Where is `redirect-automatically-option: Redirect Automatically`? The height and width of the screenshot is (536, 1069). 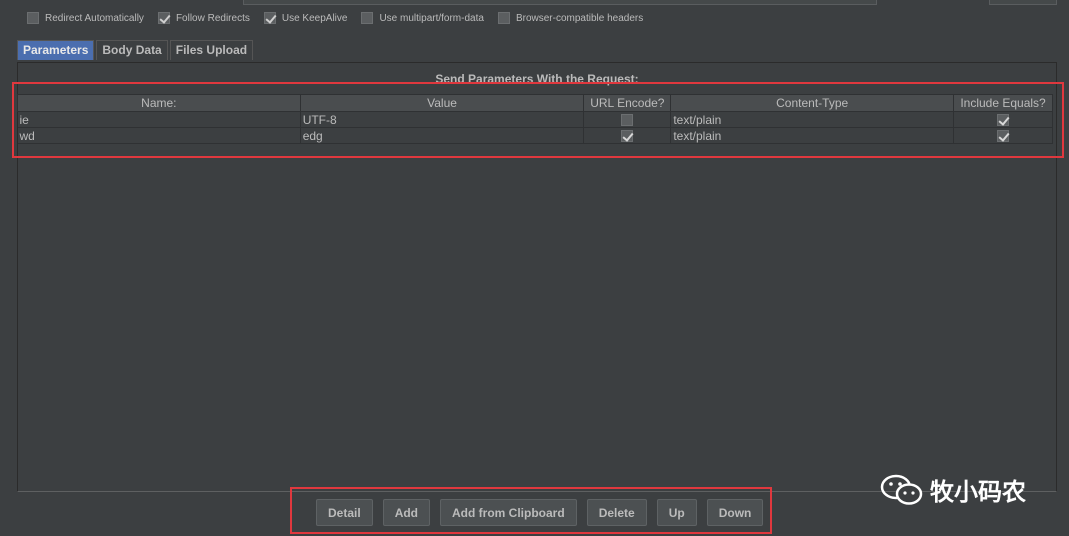 redirect-automatically-option: Redirect Automatically is located at coordinates (85, 18).